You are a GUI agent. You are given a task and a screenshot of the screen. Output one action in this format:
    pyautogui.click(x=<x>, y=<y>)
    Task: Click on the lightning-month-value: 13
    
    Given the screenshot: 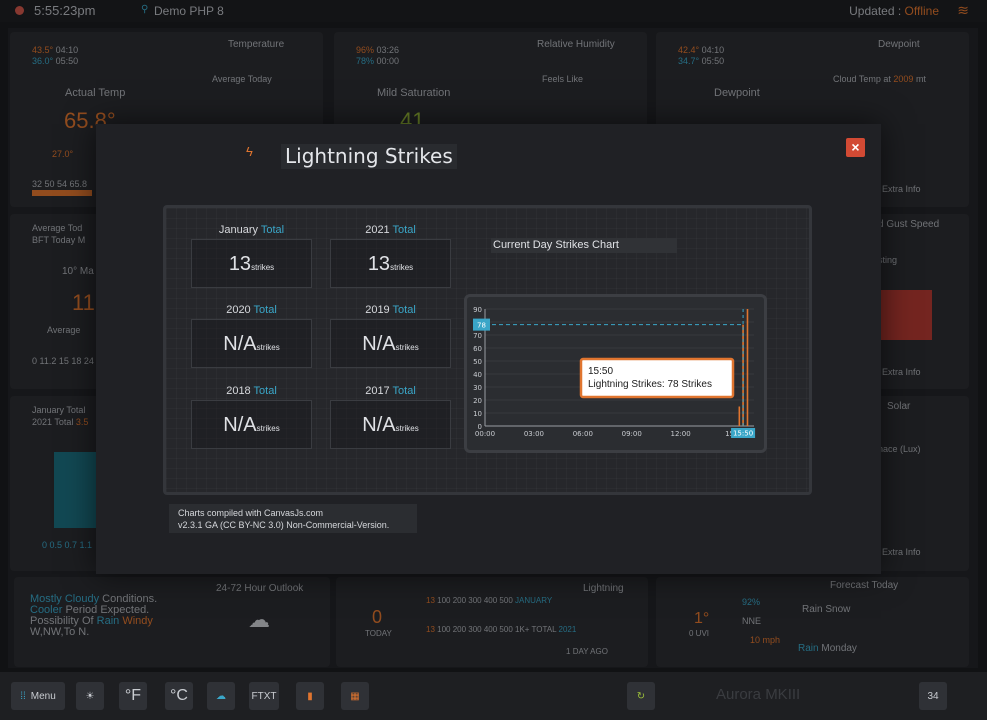 What is the action you would take?
    pyautogui.click(x=430, y=600)
    